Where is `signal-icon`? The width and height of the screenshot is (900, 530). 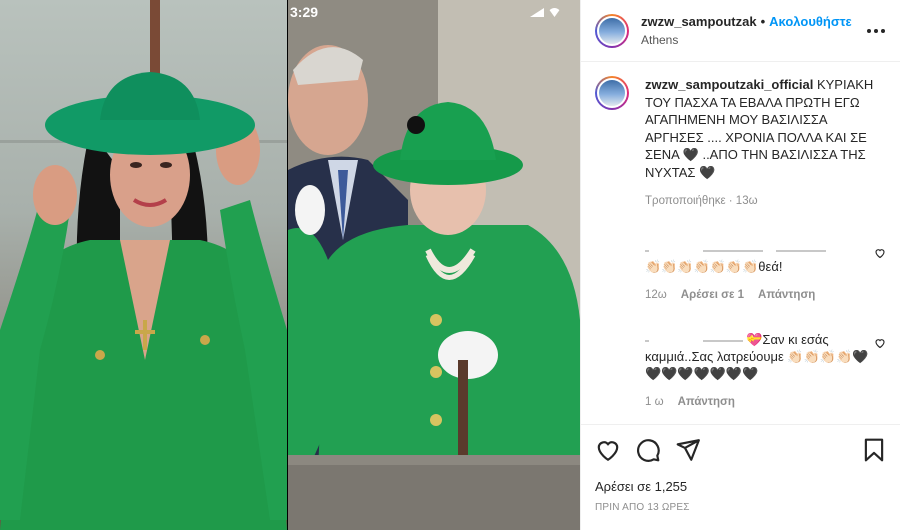 signal-icon is located at coordinates (537, 12).